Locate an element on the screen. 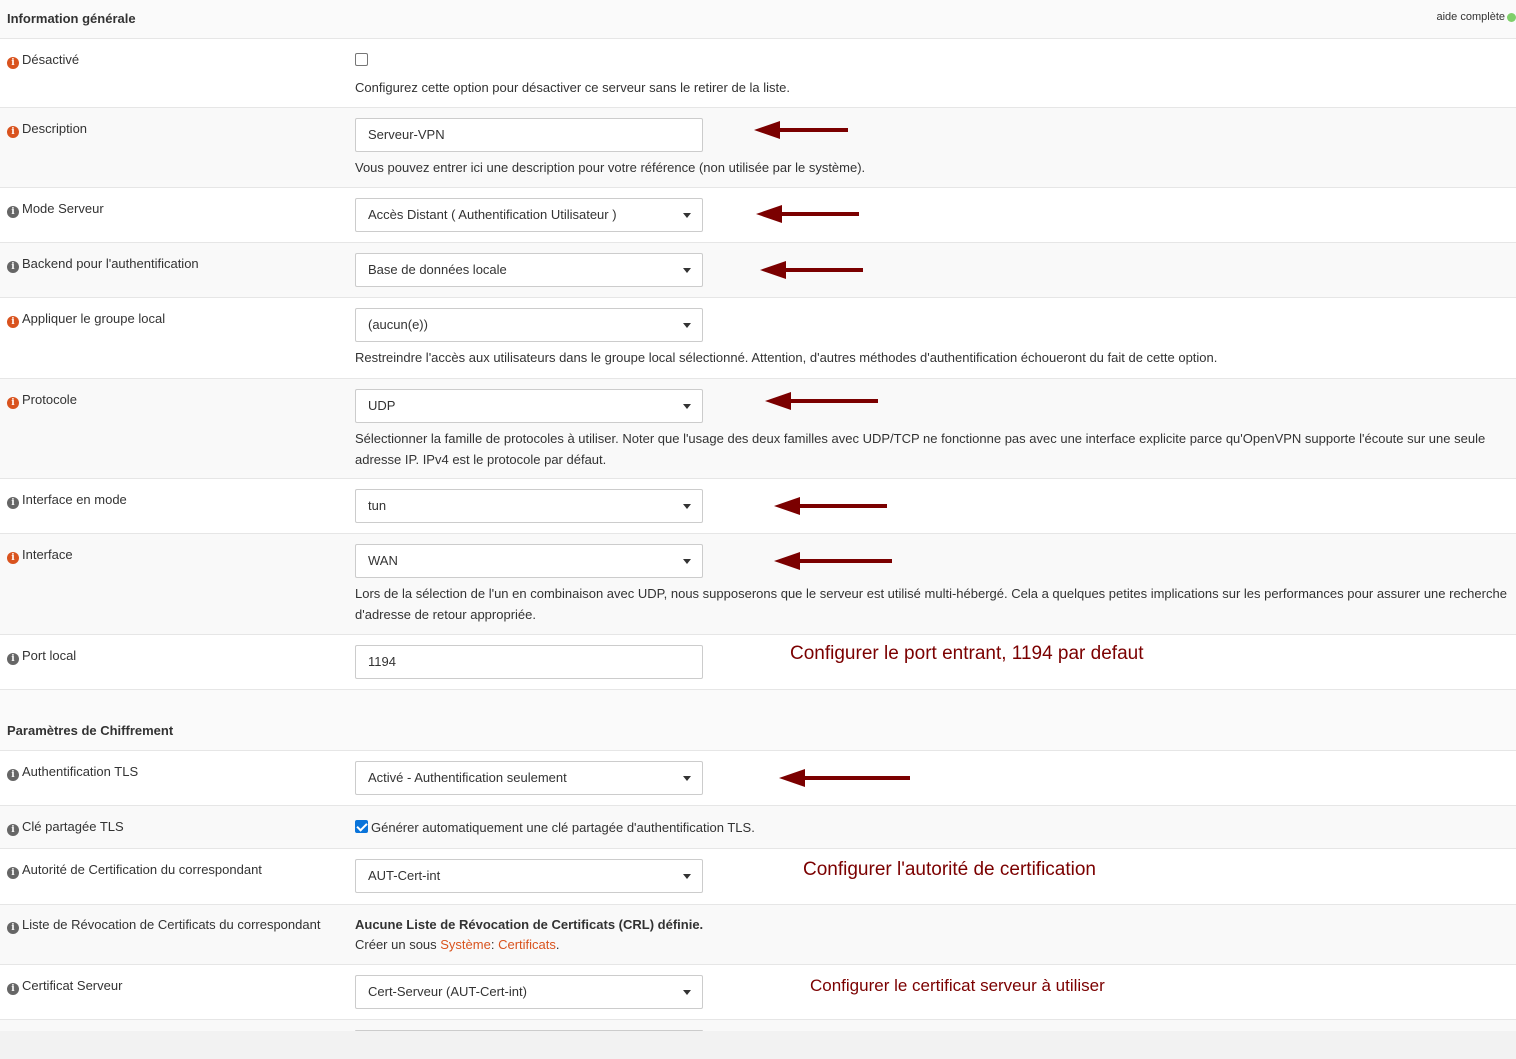 The width and height of the screenshot is (1516, 1059). footer is located at coordinates (758, 1045).